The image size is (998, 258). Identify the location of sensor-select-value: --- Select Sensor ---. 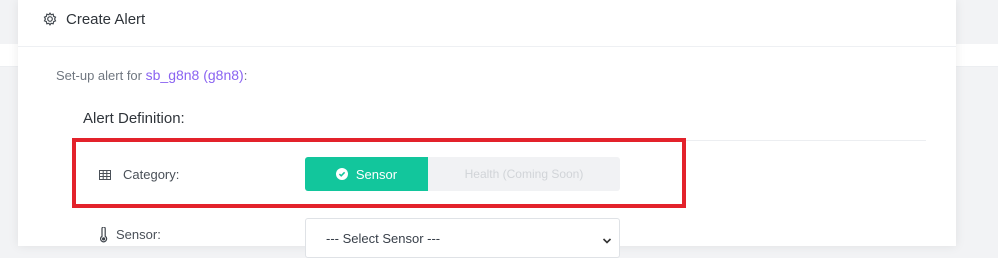
(383, 238).